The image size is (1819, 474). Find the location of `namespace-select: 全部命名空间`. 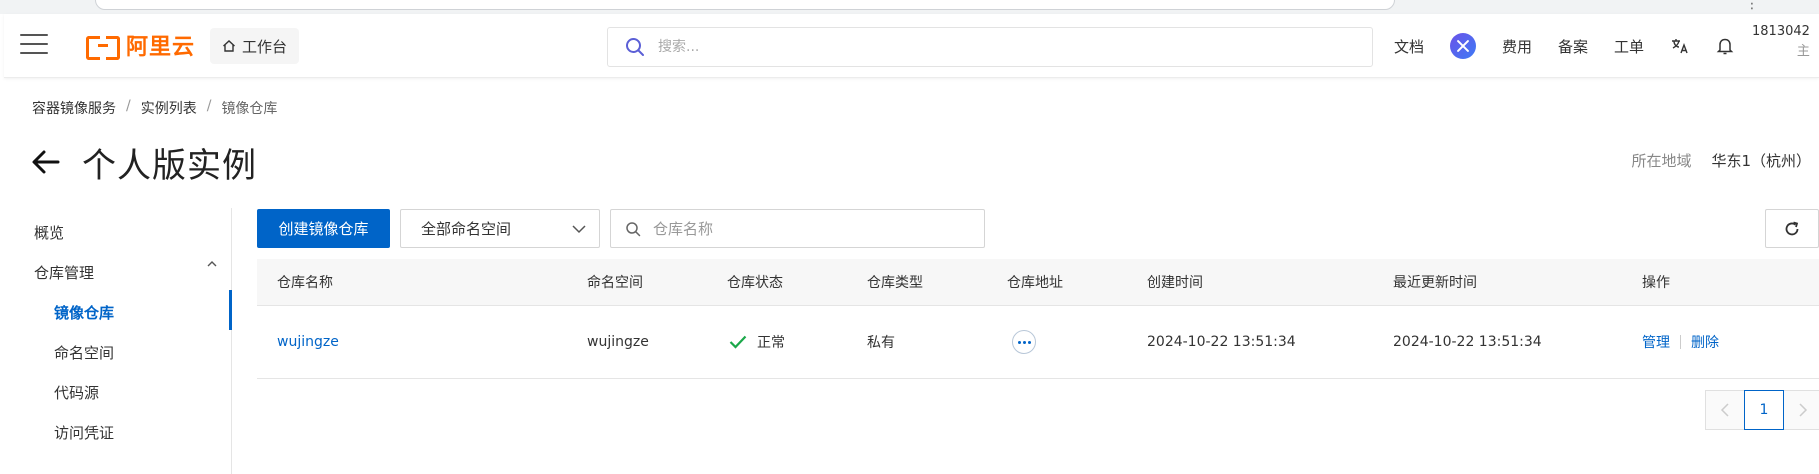

namespace-select: 全部命名空间 is located at coordinates (500, 228).